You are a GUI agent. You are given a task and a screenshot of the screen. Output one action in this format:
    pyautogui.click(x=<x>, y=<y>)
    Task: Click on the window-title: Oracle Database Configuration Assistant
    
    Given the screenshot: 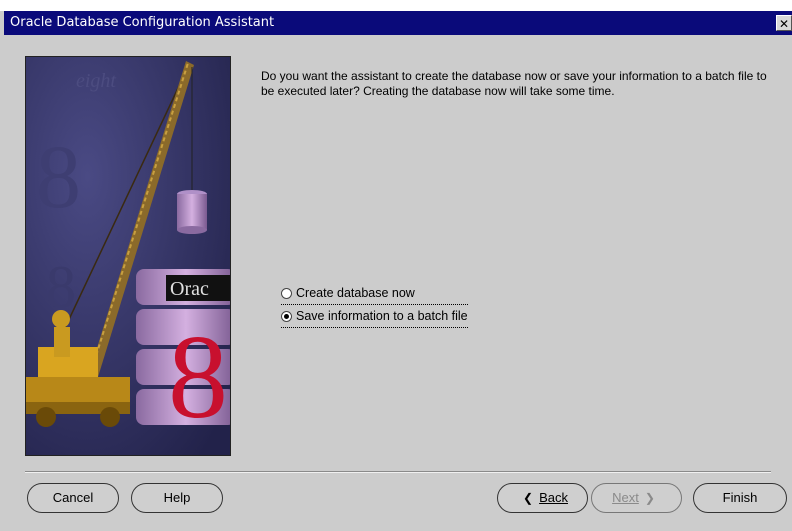 What is the action you would take?
    pyautogui.click(x=142, y=22)
    